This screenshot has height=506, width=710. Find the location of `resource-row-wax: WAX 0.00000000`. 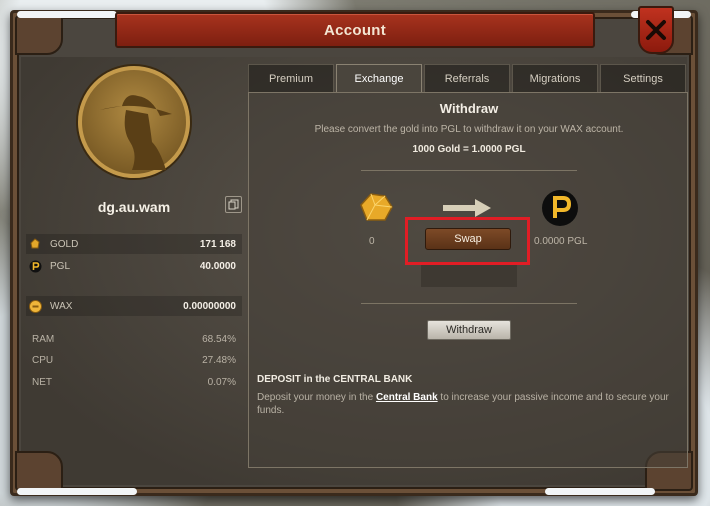

resource-row-wax: WAX 0.00000000 is located at coordinates (134, 306).